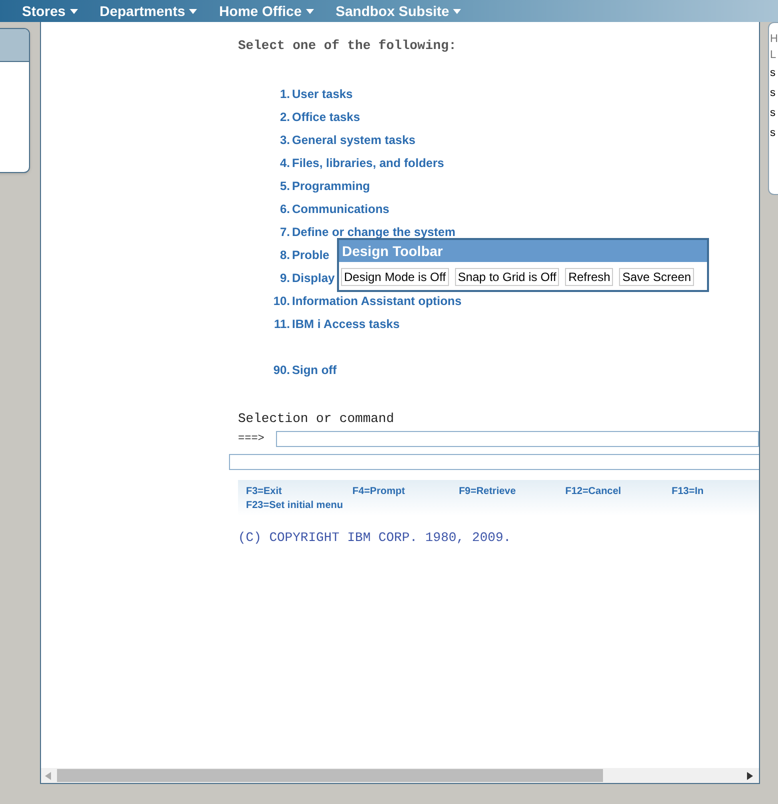  Describe the element at coordinates (750, 776) in the screenshot. I see `scroll-right-icon` at that location.